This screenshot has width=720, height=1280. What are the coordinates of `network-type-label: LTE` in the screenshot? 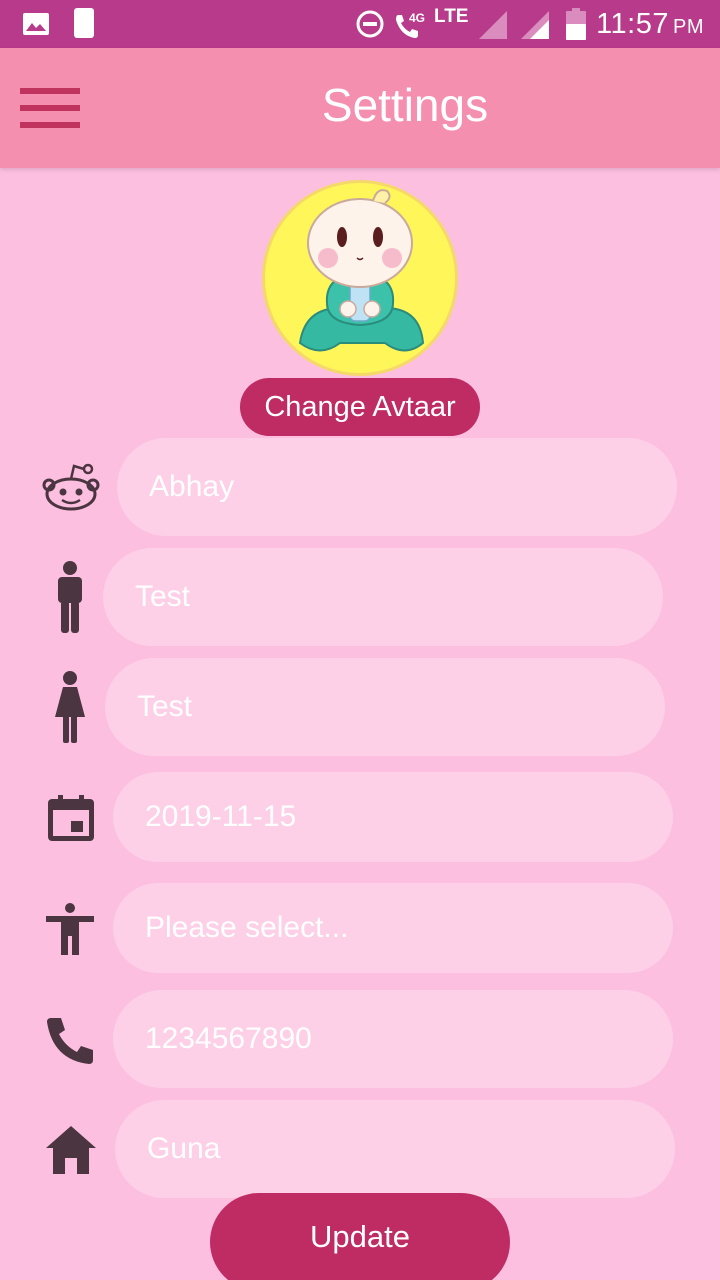 It's located at (451, 16).